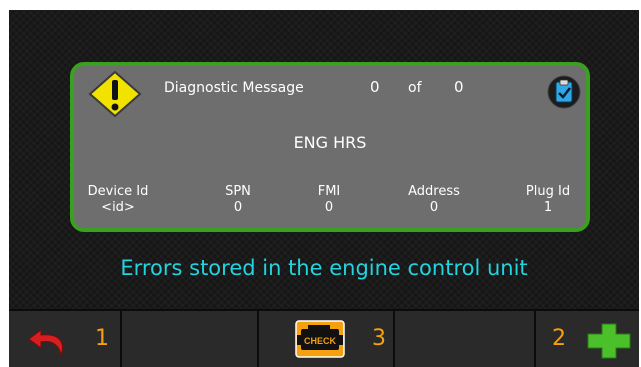 The height and width of the screenshot is (367, 641). Describe the element at coordinates (102, 338) in the screenshot. I see `softkey-number-1: 1` at that location.